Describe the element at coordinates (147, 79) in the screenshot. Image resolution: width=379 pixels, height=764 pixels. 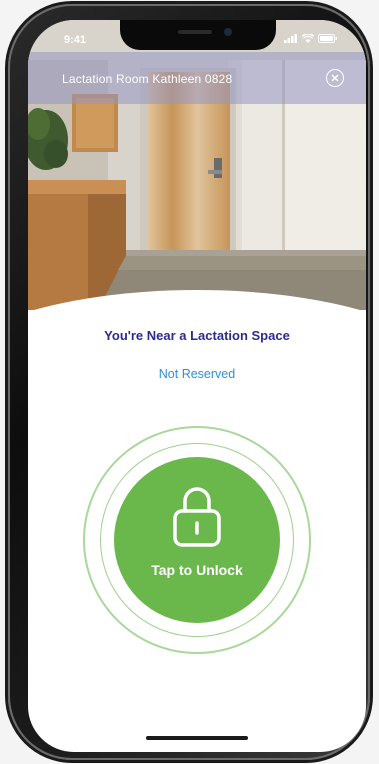
I see `room-title: Lactation Room Kathleen 0828` at that location.